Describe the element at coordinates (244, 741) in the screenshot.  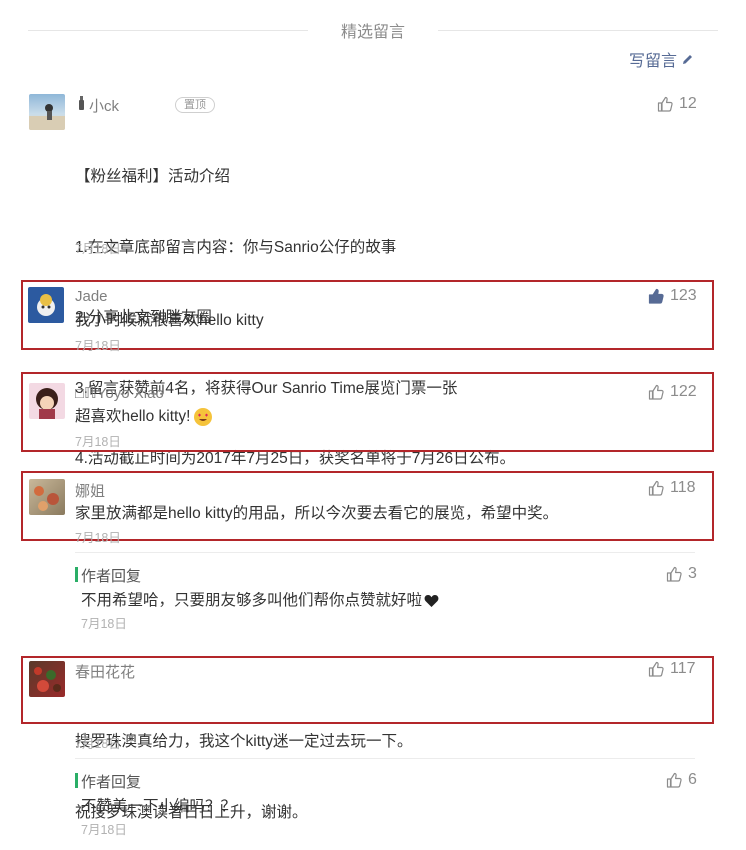
I see `comment-line: 搜罗珠澳真给力，我这个kitty迷一定过去玩一下。` at that location.